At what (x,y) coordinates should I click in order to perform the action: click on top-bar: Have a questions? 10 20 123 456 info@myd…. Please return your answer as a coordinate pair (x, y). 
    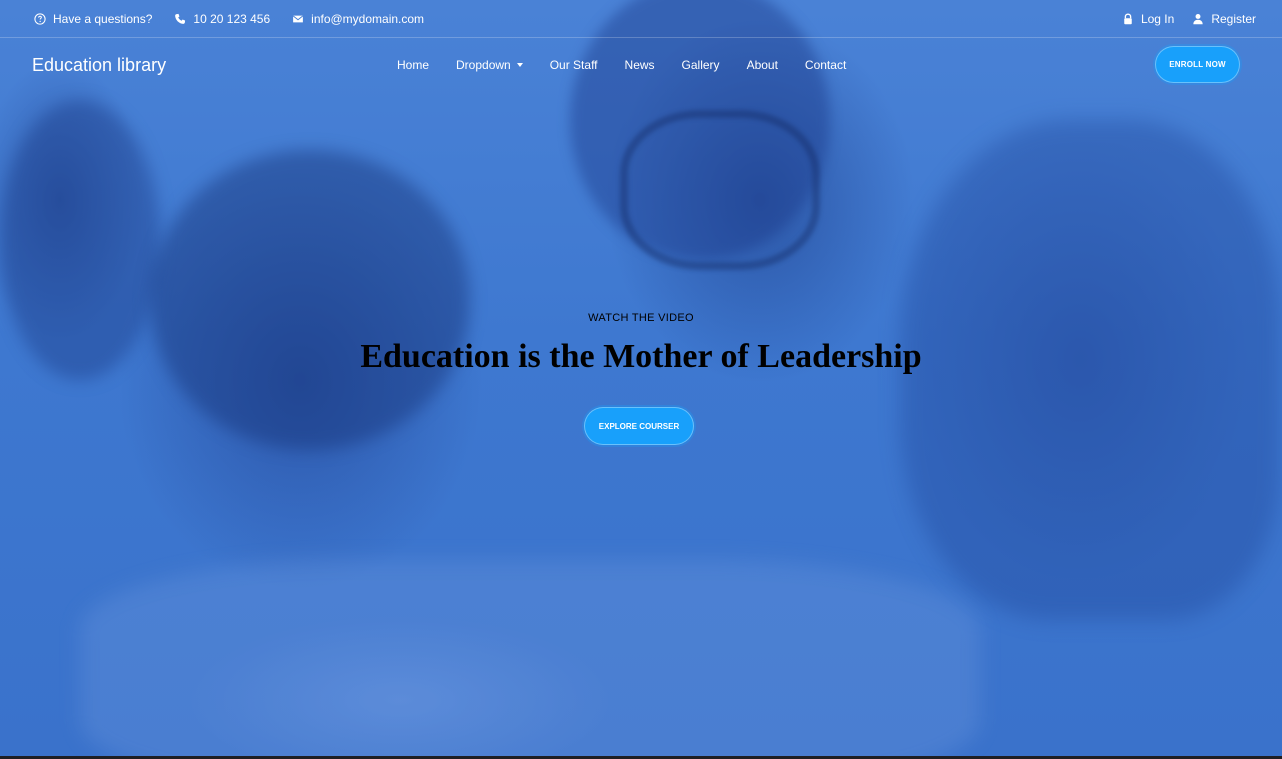
    Looking at the image, I should click on (641, 19).